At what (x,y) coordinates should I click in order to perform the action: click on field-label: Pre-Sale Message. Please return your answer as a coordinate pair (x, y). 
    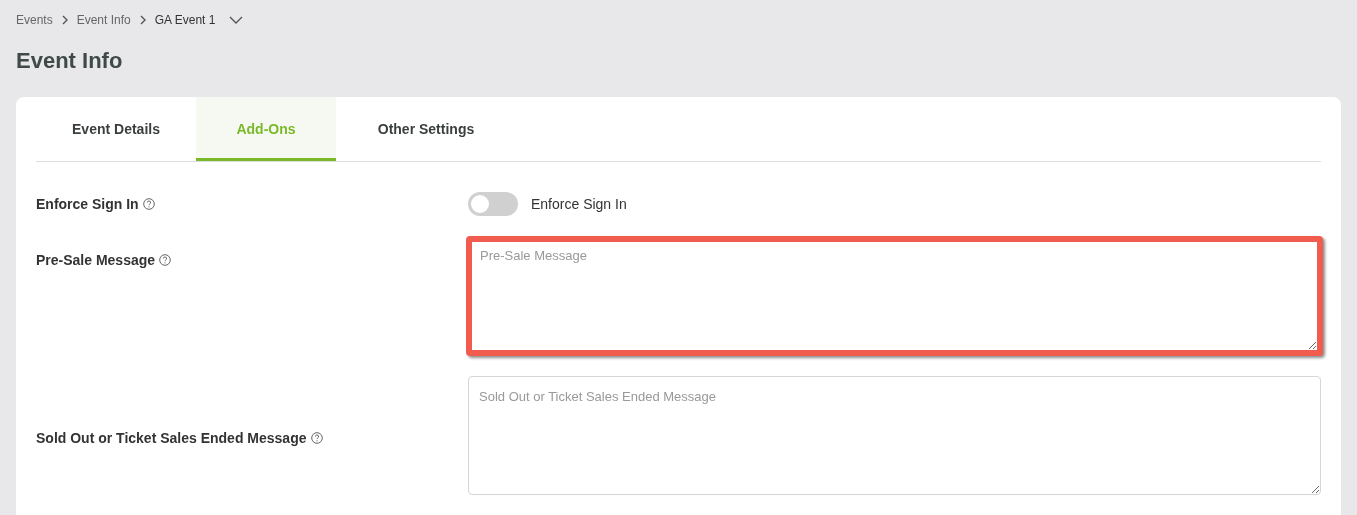
    Looking at the image, I should click on (96, 260).